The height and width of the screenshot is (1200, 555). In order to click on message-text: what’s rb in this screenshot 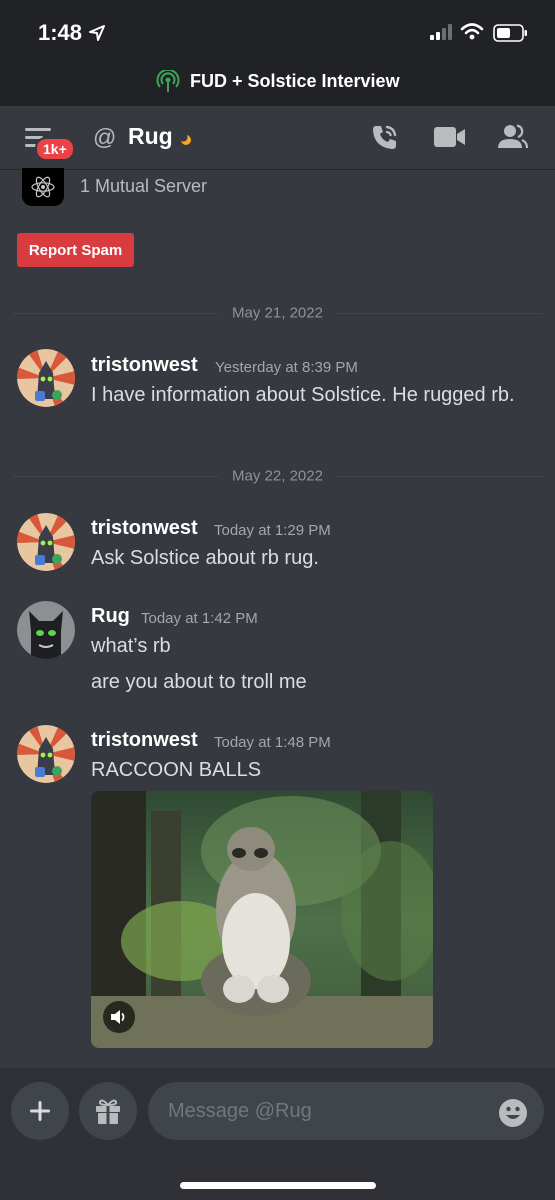, I will do `click(131, 646)`.